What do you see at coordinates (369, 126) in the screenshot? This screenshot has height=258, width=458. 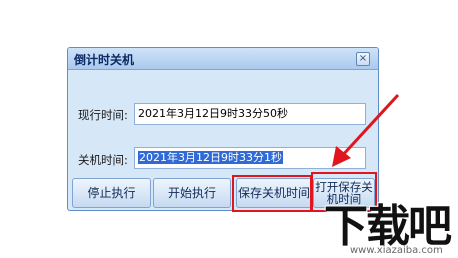 I see `arrow-shaft` at bounding box center [369, 126].